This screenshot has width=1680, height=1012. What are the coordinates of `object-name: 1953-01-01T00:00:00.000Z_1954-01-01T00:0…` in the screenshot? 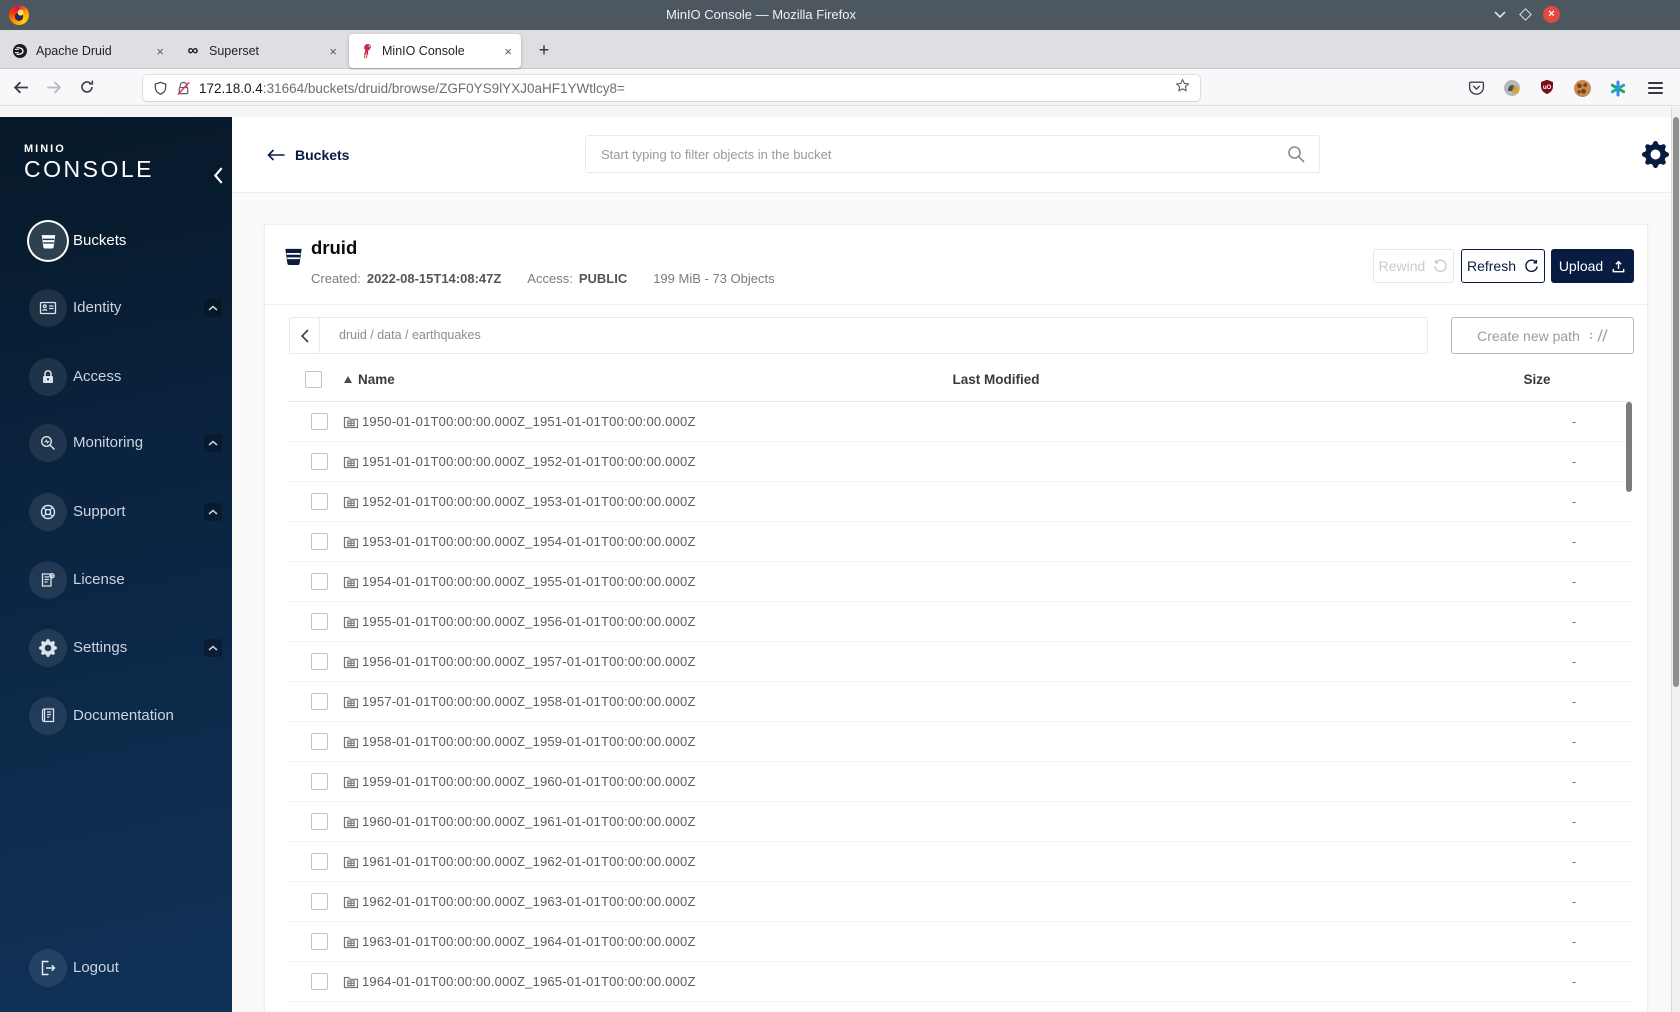 It's located at (529, 542).